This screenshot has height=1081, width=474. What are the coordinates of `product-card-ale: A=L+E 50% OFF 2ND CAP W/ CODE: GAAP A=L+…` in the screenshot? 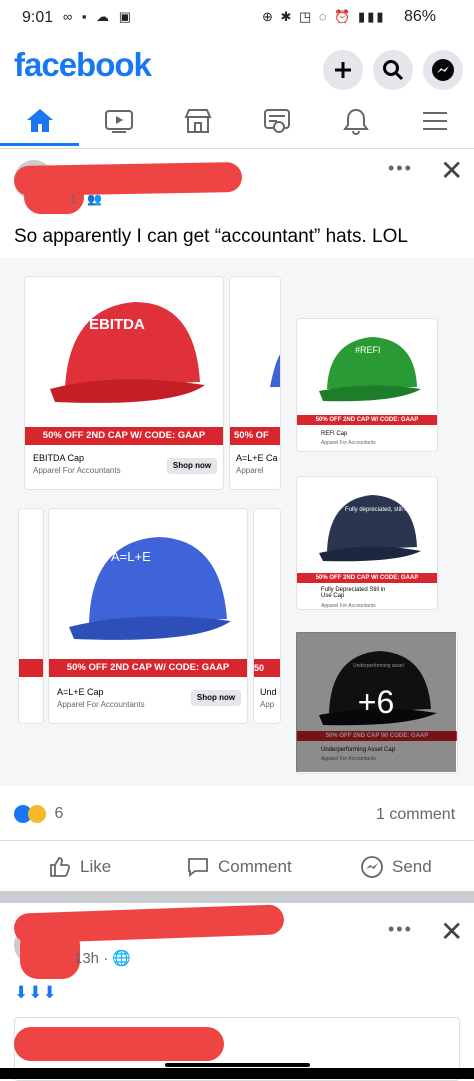 It's located at (148, 616).